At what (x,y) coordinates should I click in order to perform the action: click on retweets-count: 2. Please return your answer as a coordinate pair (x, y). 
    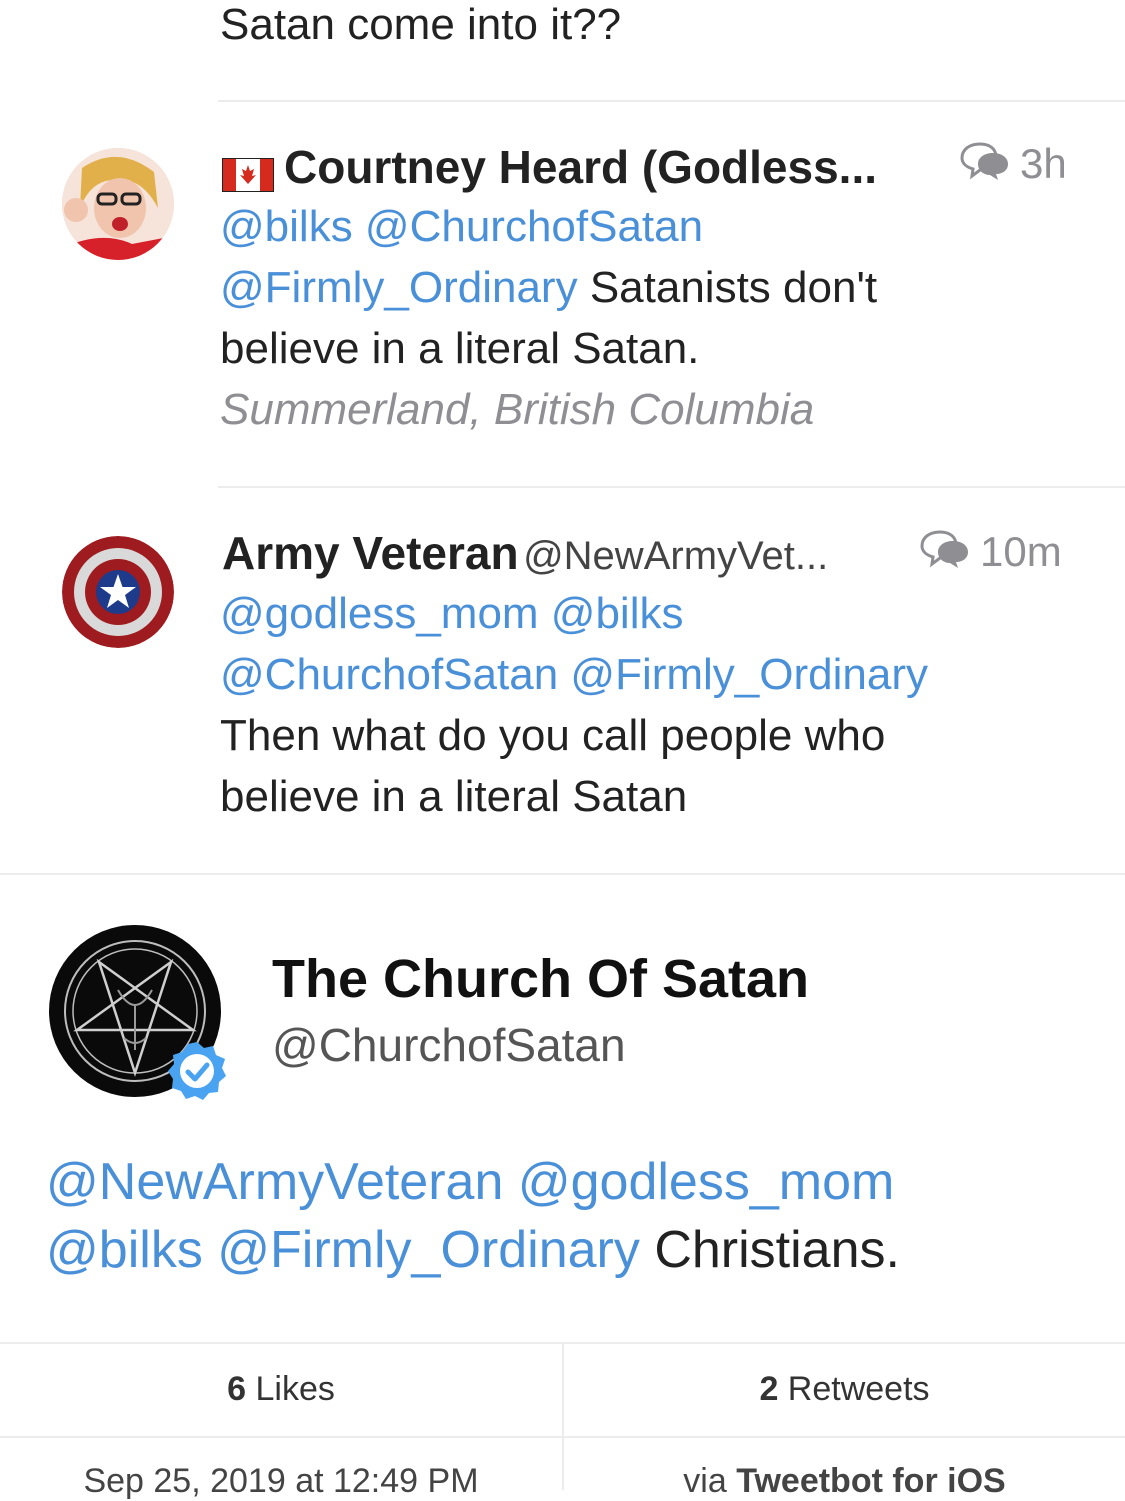
    Looking at the image, I should click on (769, 1389).